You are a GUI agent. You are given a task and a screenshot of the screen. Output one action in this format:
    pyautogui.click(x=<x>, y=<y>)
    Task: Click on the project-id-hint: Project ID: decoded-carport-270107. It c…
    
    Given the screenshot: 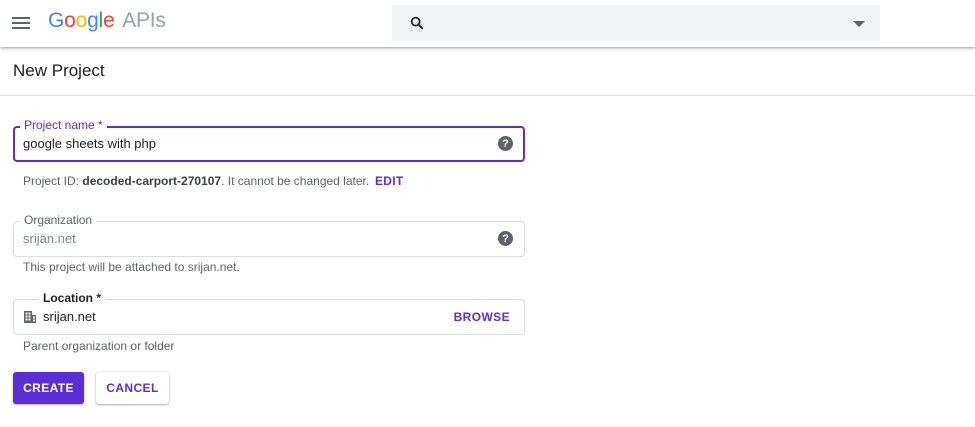 What is the action you would take?
    pyautogui.click(x=196, y=181)
    